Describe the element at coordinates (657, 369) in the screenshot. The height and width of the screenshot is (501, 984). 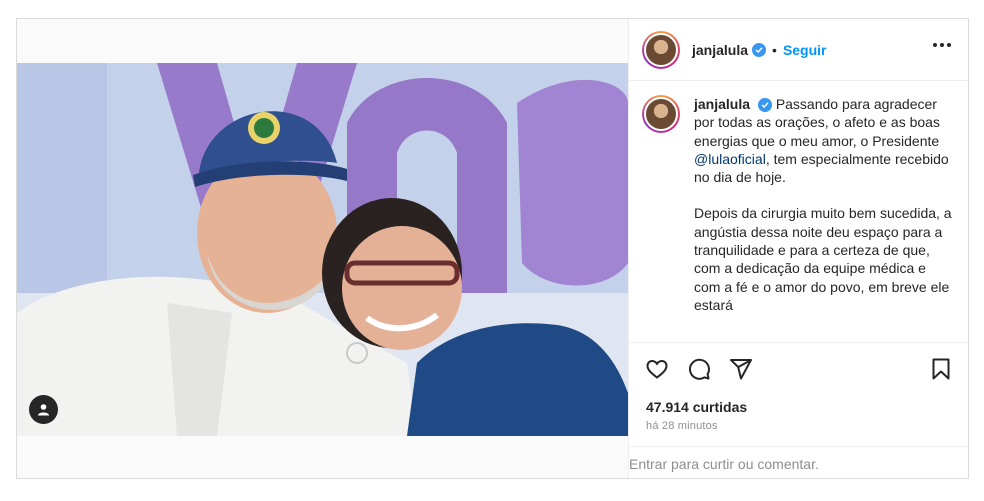
I see `heart-icon` at that location.